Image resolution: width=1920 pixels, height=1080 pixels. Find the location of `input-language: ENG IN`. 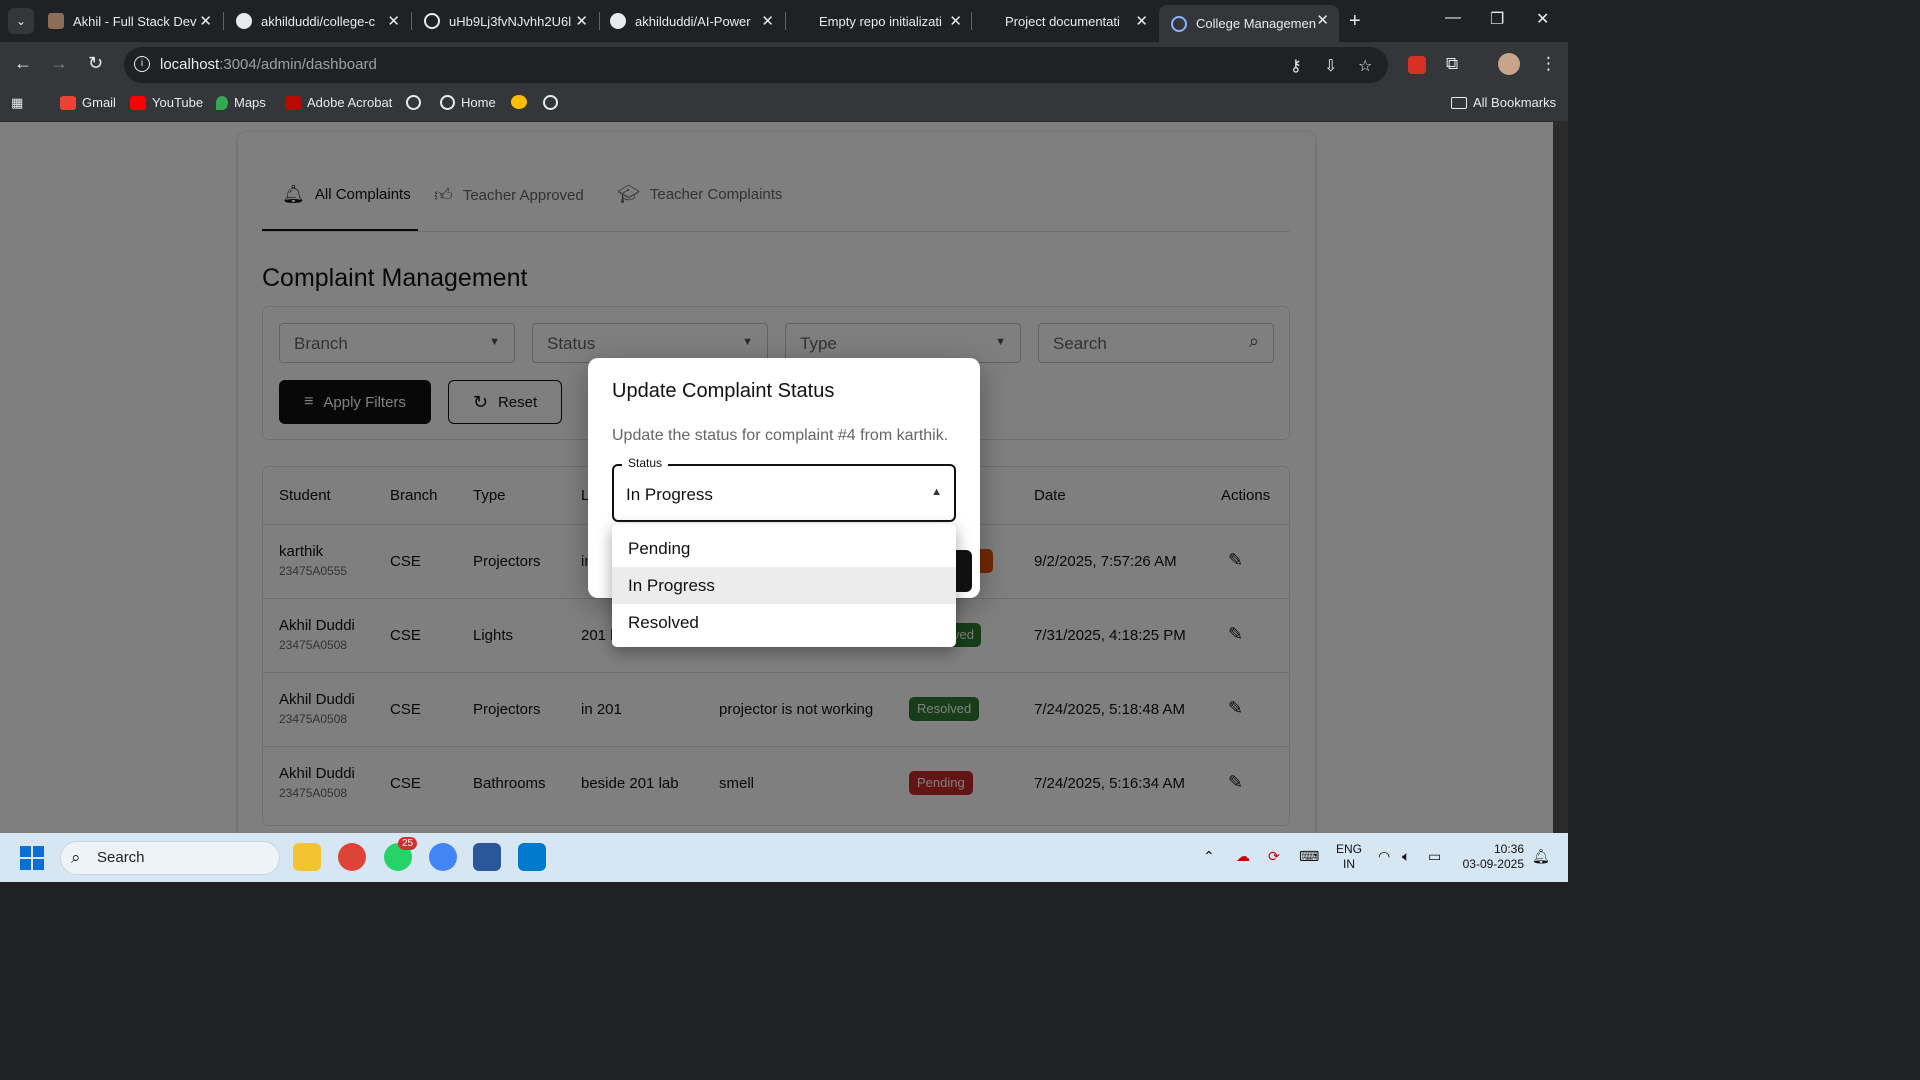

input-language: ENG IN is located at coordinates (1349, 857).